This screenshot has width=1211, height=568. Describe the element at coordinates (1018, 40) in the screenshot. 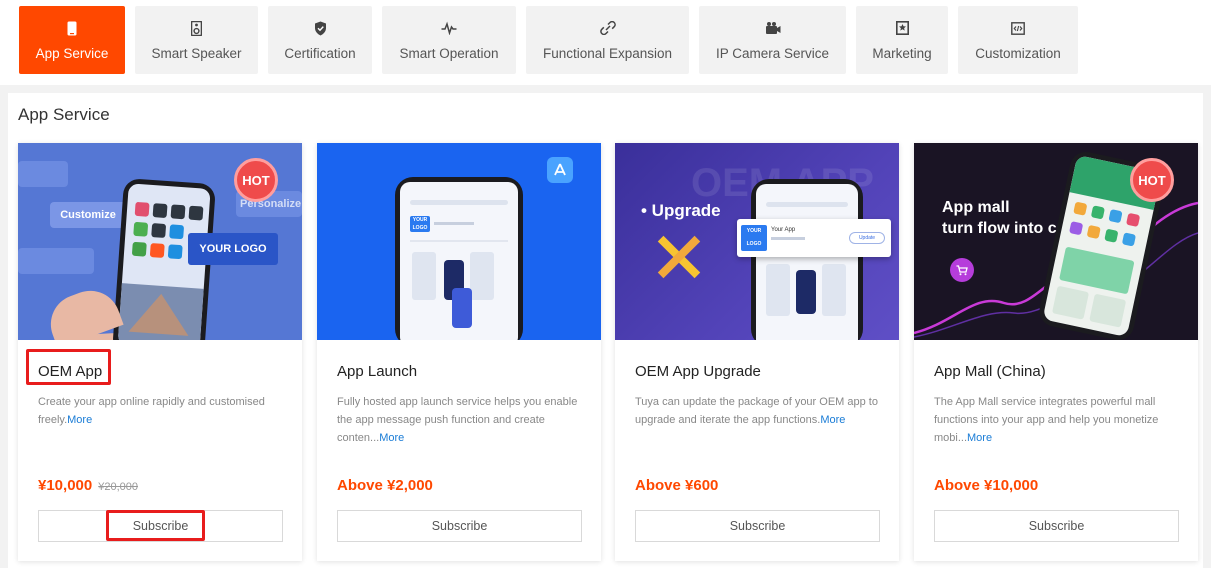

I see `tab-customization: Customization` at that location.